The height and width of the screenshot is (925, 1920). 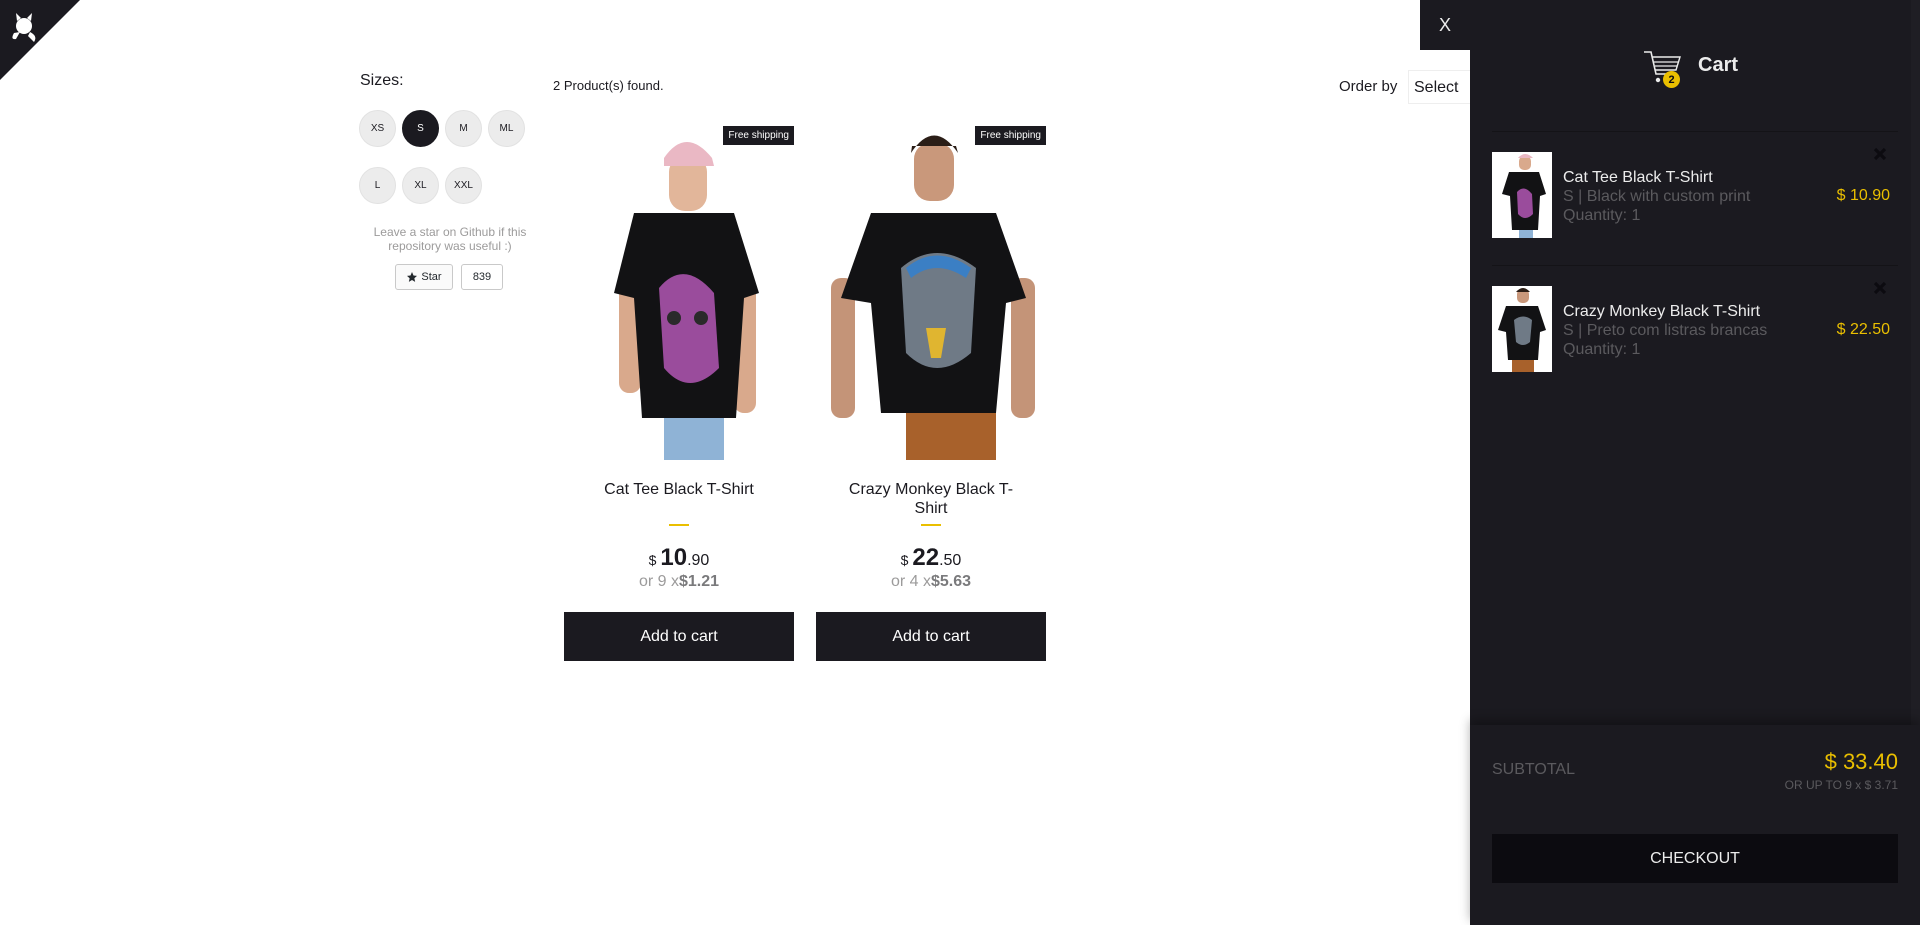 I want to click on github-corner-link, so click(x=40, y=40).